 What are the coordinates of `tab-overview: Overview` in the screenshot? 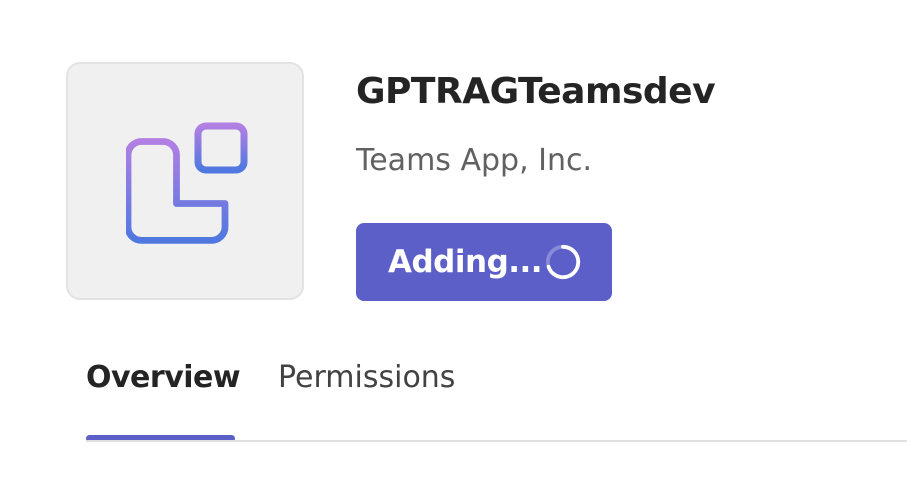 It's located at (163, 396).